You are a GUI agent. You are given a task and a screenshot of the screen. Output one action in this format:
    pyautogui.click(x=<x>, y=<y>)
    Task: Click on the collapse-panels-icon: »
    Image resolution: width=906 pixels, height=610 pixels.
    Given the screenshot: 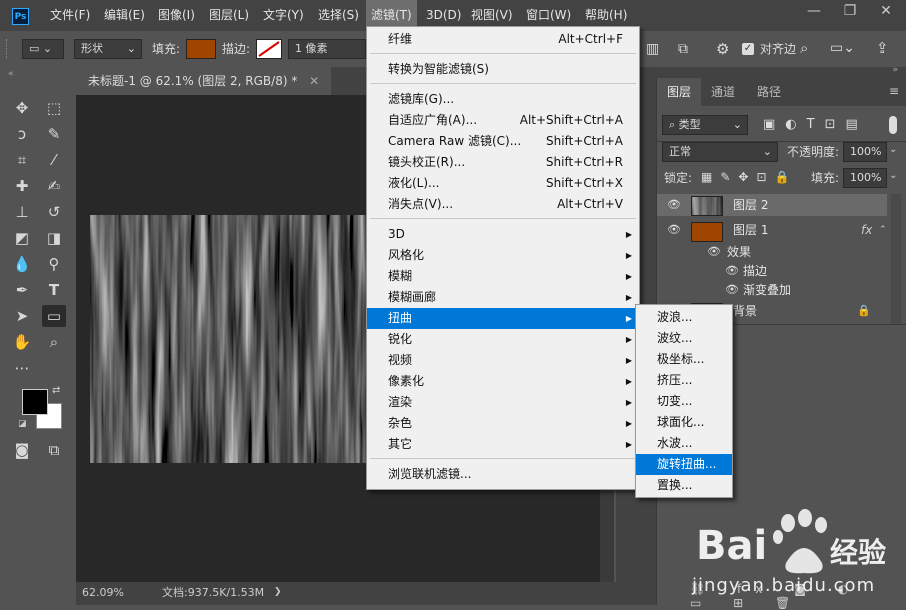 What is the action you would take?
    pyautogui.click(x=895, y=70)
    